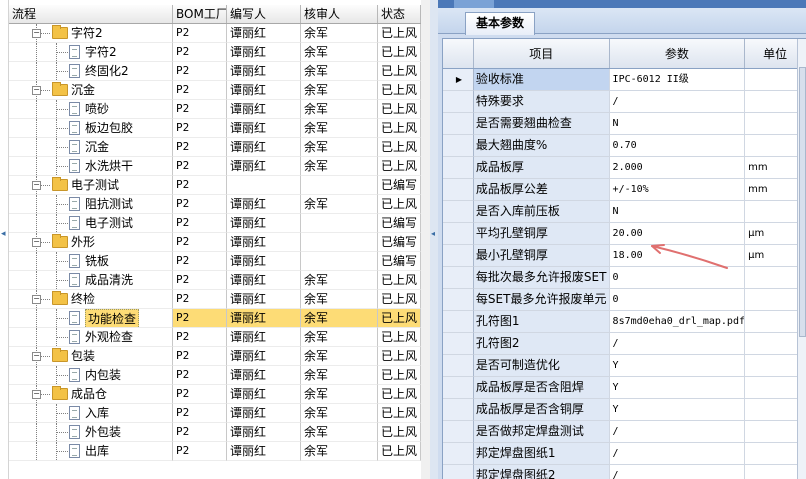  Describe the element at coordinates (215, 185) in the screenshot. I see `tree-folder-row: − 电子测试 P2 已编写` at that location.